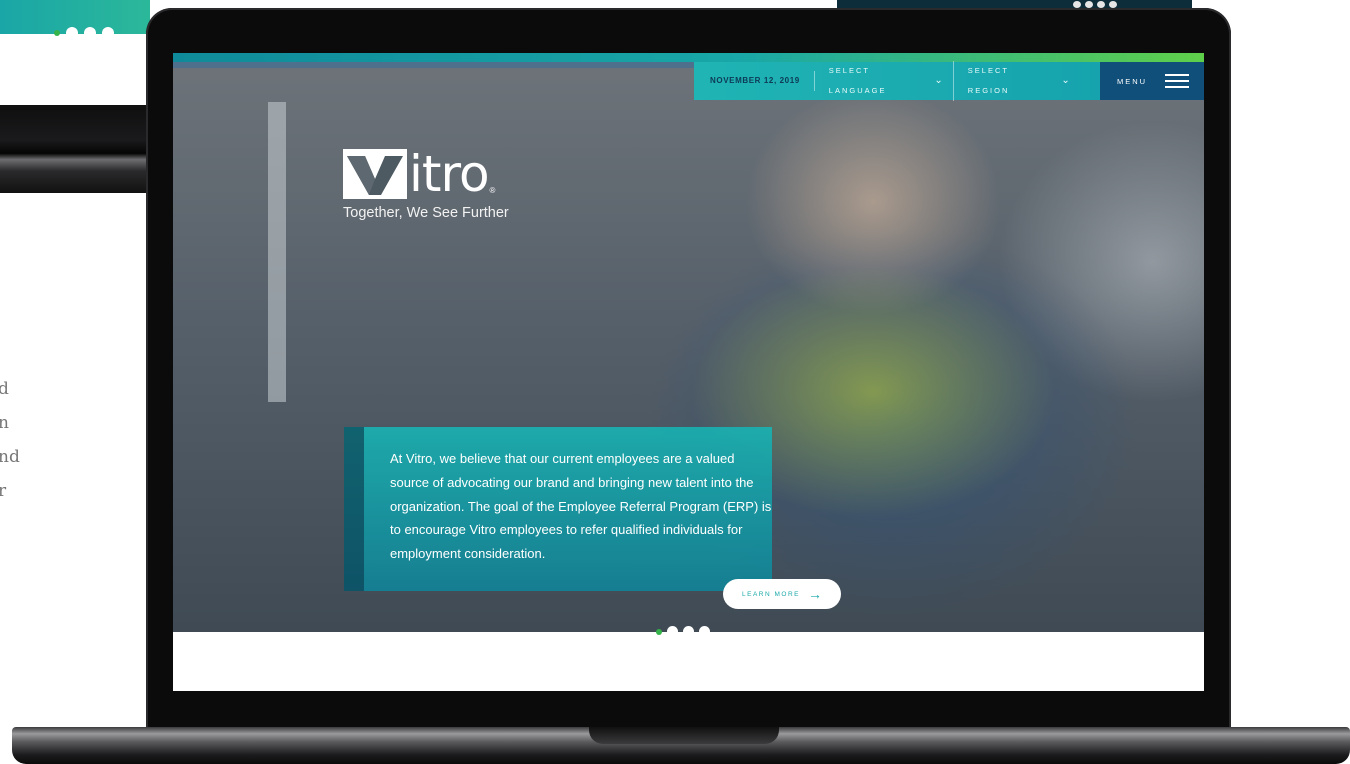 This screenshot has width=1350, height=764. Describe the element at coordinates (857, 80) in the screenshot. I see `language-select-label: SELECT LANGUAGE` at that location.